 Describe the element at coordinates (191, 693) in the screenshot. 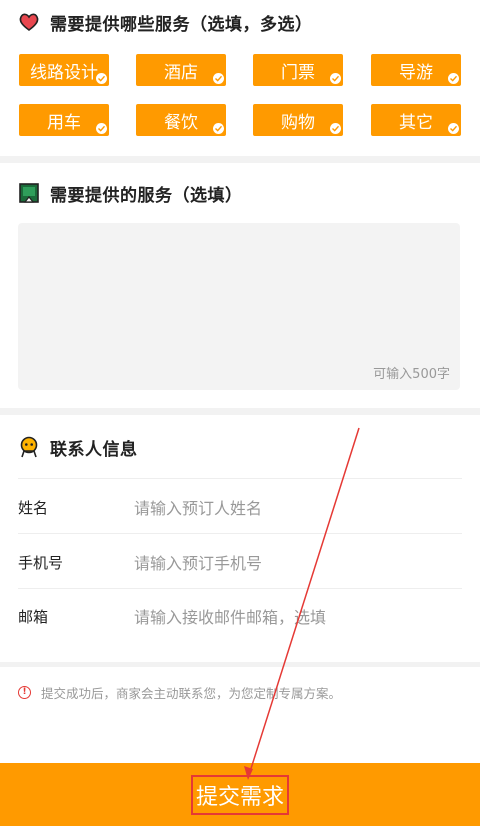

I see `notice-text: 提交成功后，商家会主动联系您，为您定制专属方案。` at that location.